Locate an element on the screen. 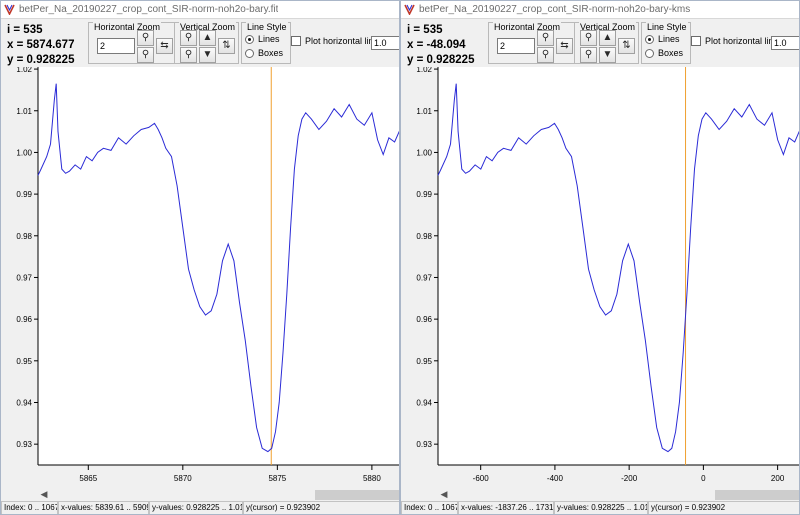 This screenshot has width=800, height=515. cursor-readout: i = 535 x = 5874.677 y = 0.928225 is located at coordinates (45, 45).